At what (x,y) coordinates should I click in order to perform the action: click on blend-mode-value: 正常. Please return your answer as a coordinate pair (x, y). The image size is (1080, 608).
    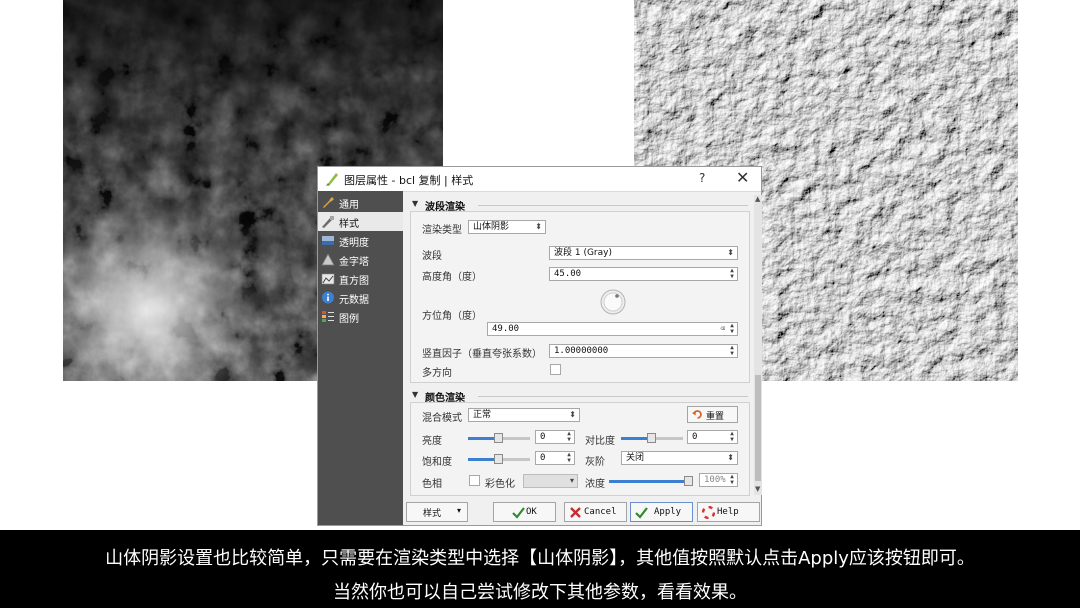
    Looking at the image, I should click on (482, 415).